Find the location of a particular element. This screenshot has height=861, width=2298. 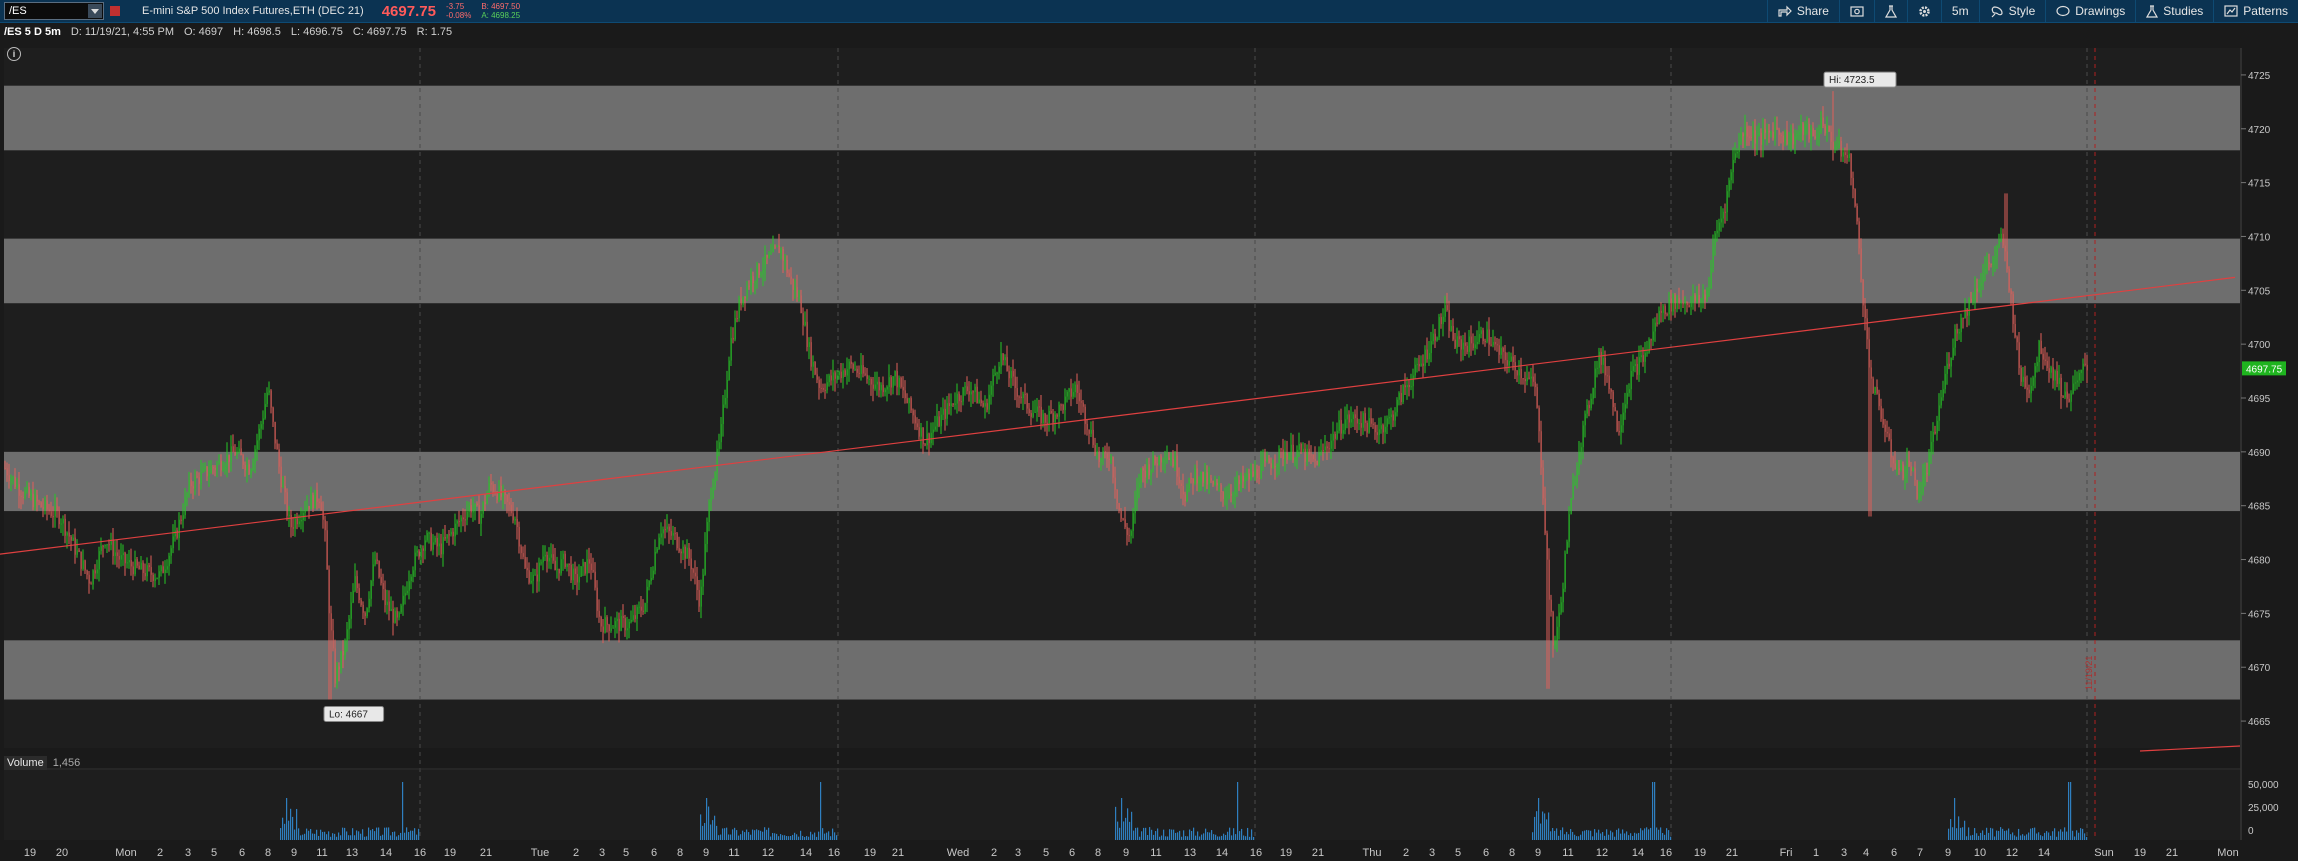

symbol-input: /ES is located at coordinates (54, 11).